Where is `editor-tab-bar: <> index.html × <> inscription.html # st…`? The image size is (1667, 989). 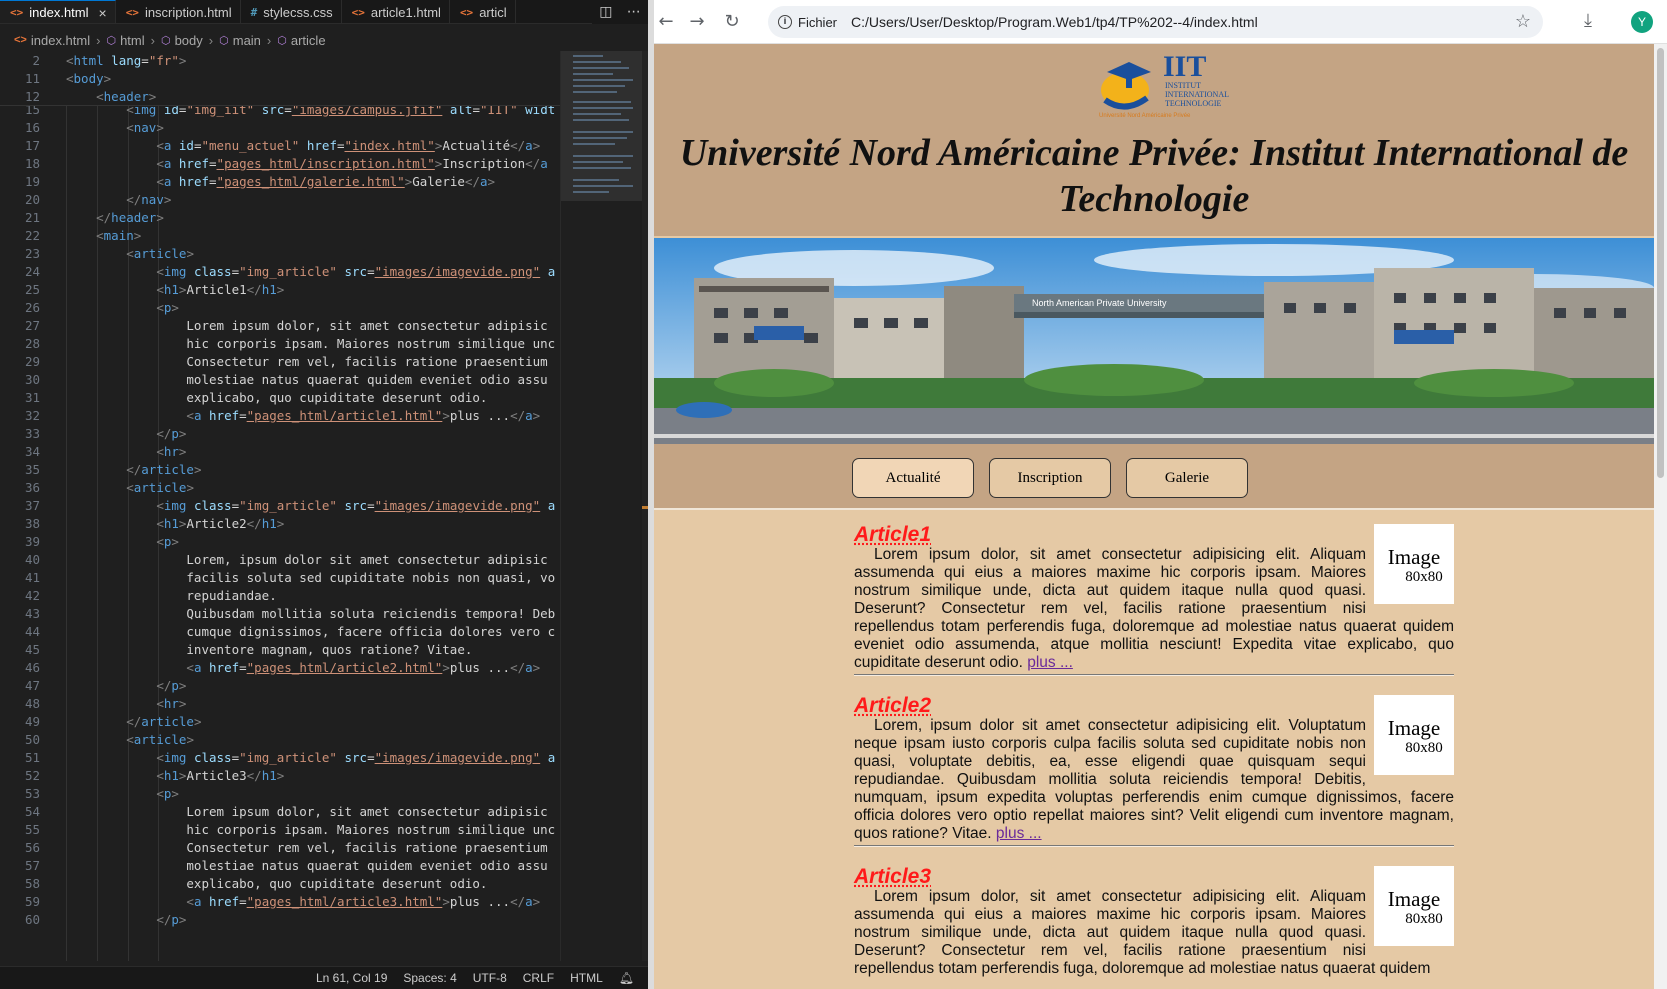 editor-tab-bar: <> index.html × <> inscription.html # st… is located at coordinates (324, 12).